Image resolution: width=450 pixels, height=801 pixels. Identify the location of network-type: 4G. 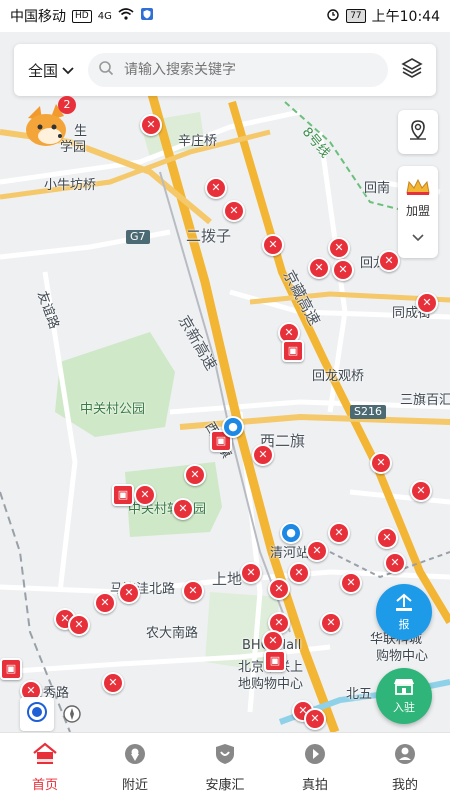
(104, 16).